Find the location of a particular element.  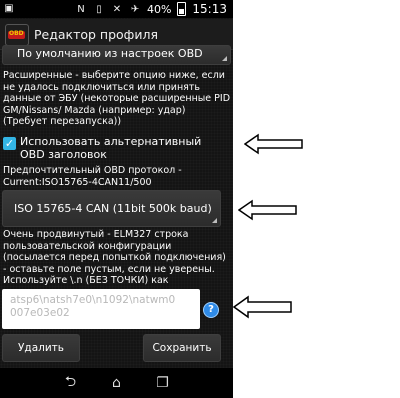

help-icon: ? is located at coordinates (211, 310).